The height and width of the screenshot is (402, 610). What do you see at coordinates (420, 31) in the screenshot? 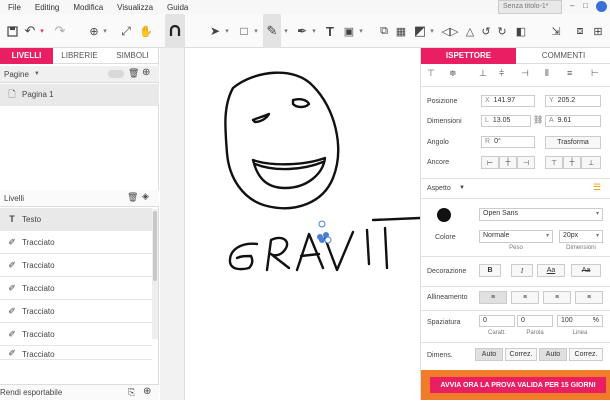
I see `union-icon: ◩` at bounding box center [420, 31].